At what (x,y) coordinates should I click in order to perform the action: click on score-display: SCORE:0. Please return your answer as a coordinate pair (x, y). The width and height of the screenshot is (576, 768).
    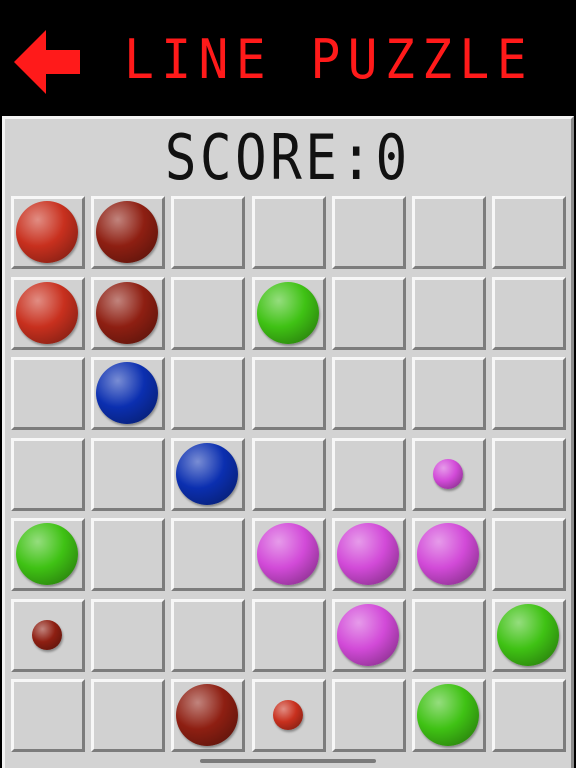
    Looking at the image, I should click on (288, 157).